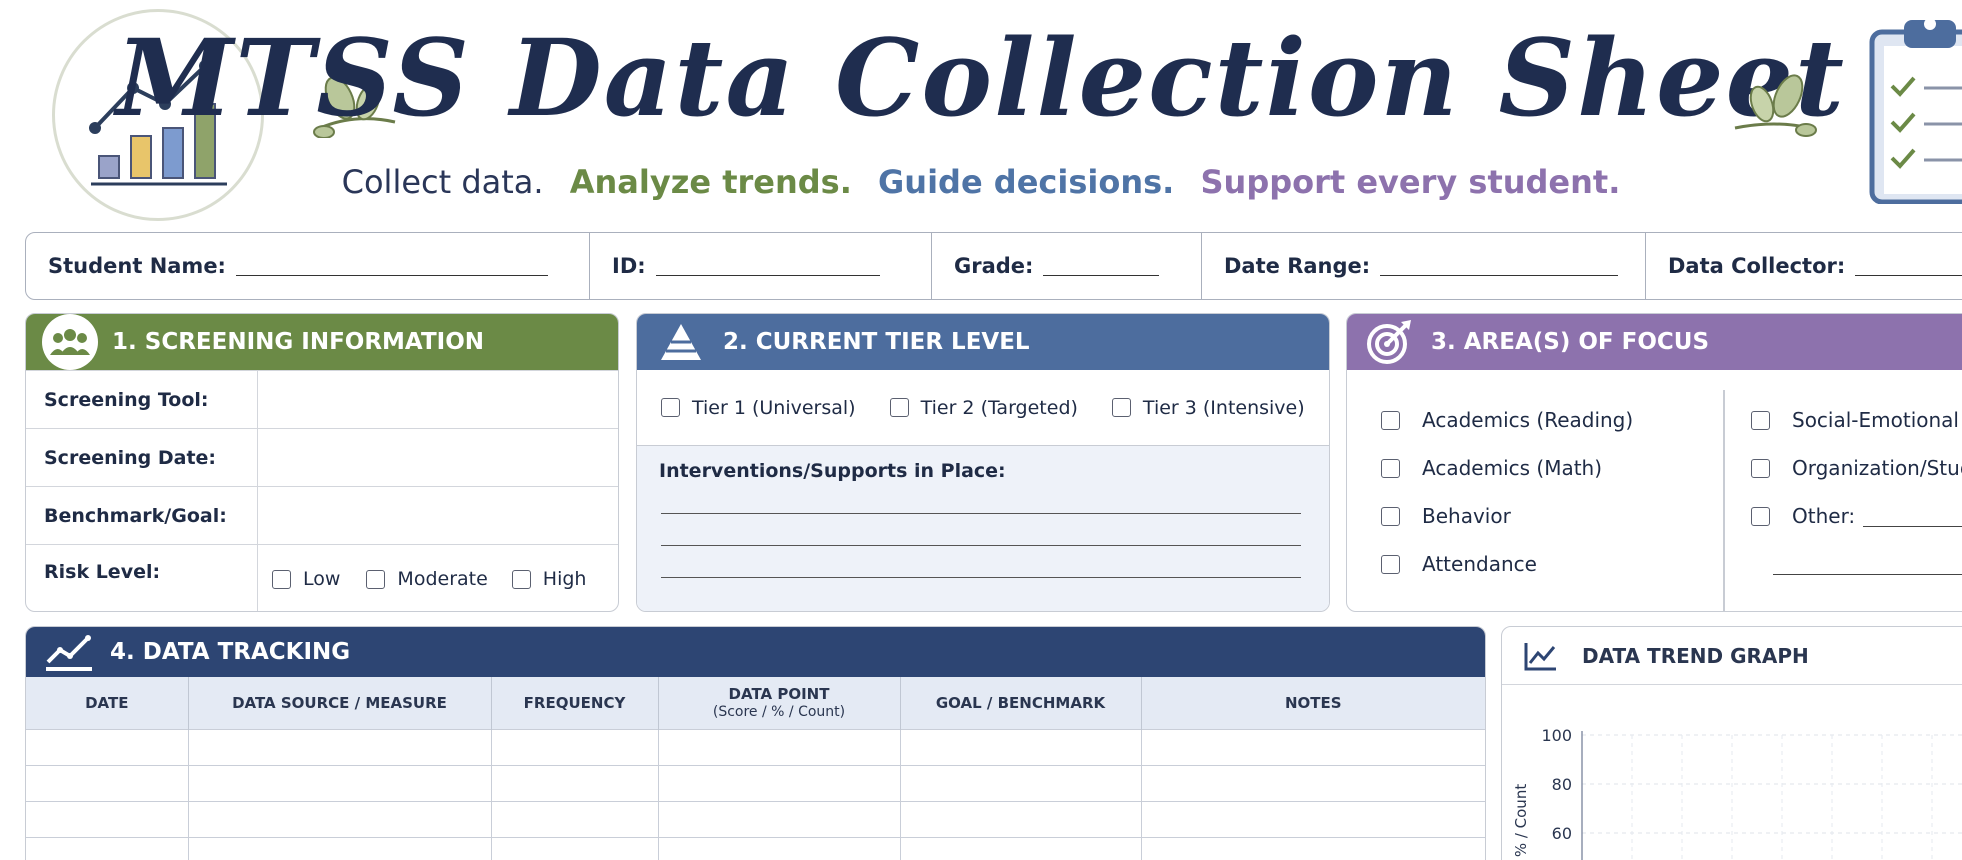  I want to click on focus-extra-line-row, so click(1856, 564).